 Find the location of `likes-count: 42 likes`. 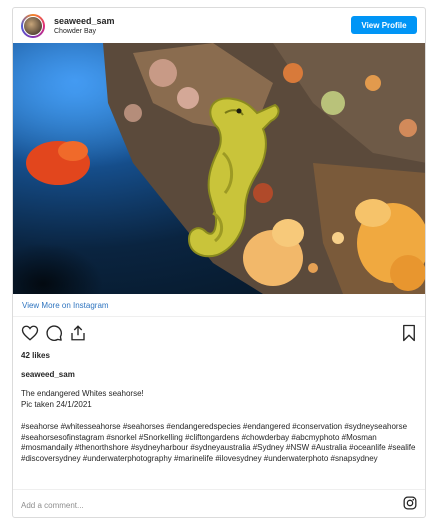

likes-count: 42 likes is located at coordinates (35, 355).